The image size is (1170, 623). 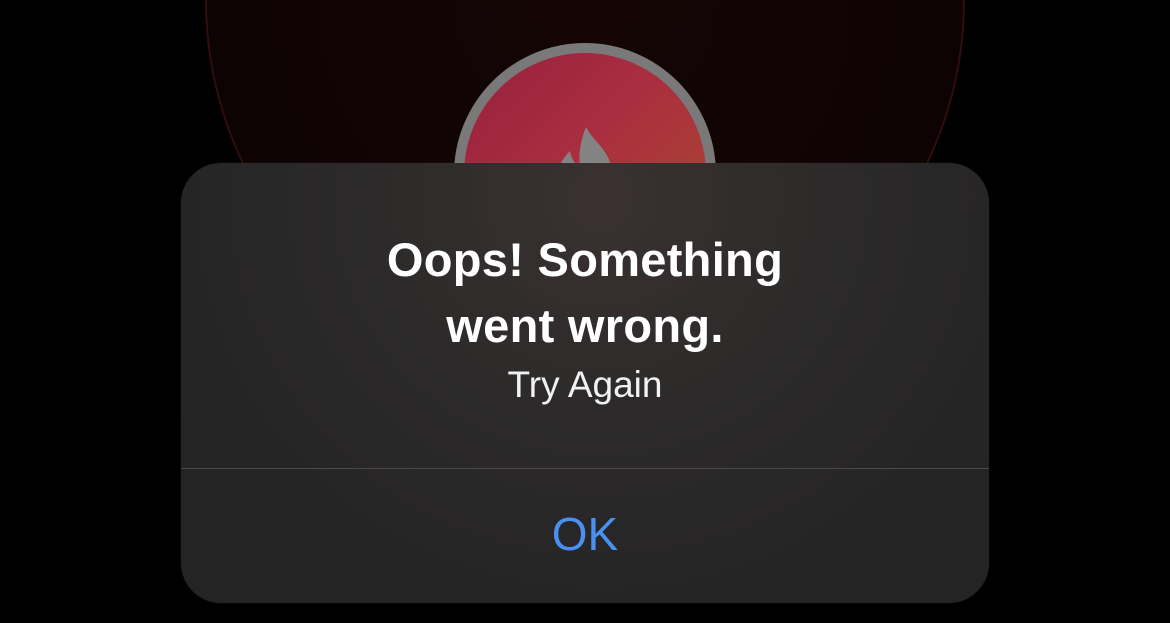 What do you see at coordinates (585, 259) in the screenshot?
I see `alert-title-line-1: Oops! Something` at bounding box center [585, 259].